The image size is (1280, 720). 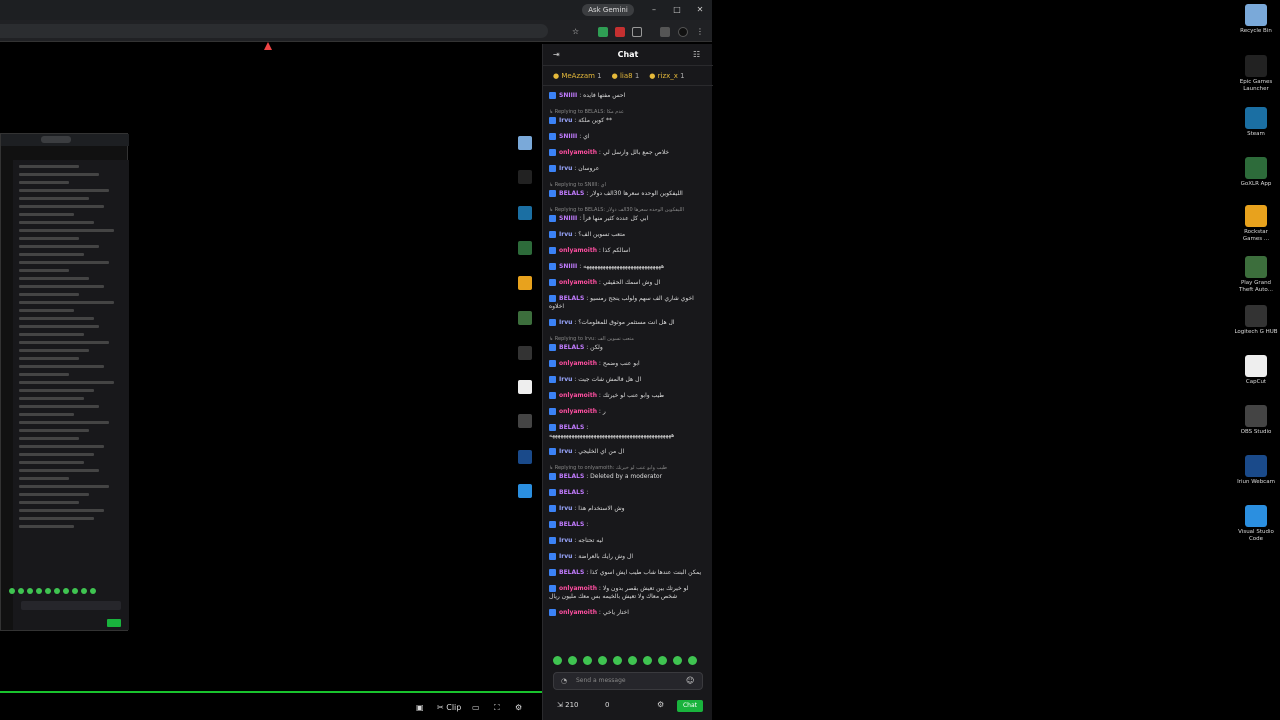 I want to click on extension-icon, so click(x=603, y=32).